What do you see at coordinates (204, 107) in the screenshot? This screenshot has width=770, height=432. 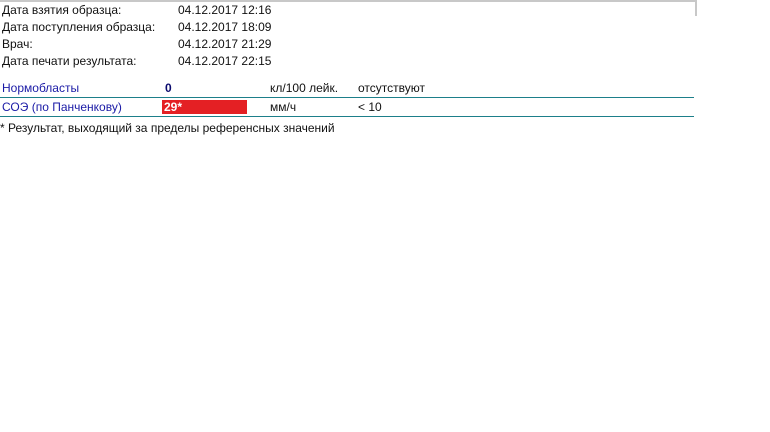 I see `abnormal-value-badge: 29*` at bounding box center [204, 107].